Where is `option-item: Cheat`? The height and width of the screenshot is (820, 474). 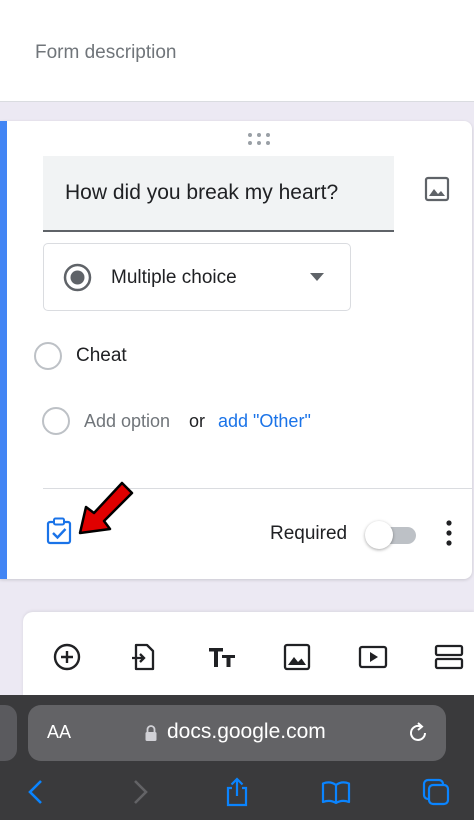
option-item: Cheat is located at coordinates (224, 357).